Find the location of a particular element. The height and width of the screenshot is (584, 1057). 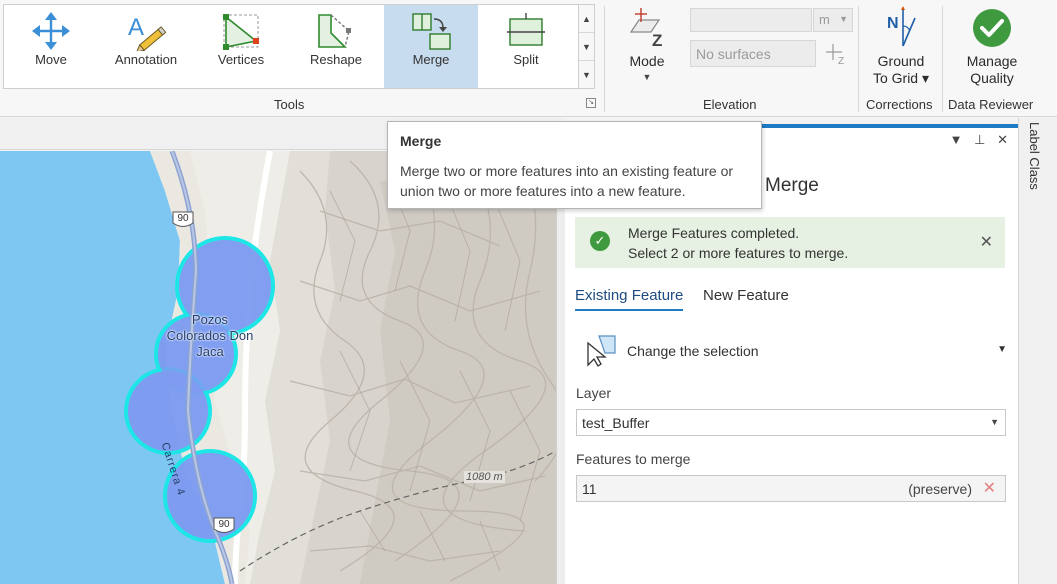

mode-label: Mode is located at coordinates (647, 61).